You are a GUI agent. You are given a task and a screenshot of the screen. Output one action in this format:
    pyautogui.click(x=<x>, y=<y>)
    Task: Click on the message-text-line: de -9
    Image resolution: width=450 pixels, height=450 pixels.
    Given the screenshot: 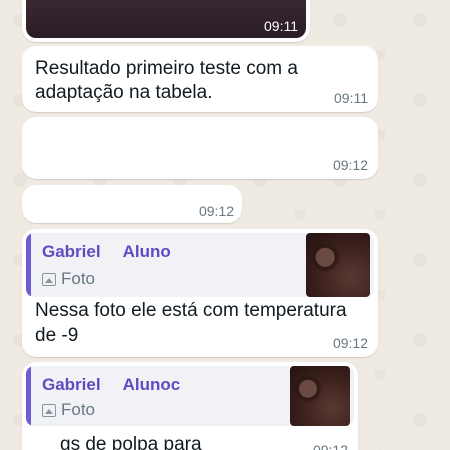 What is the action you would take?
    pyautogui.click(x=57, y=335)
    